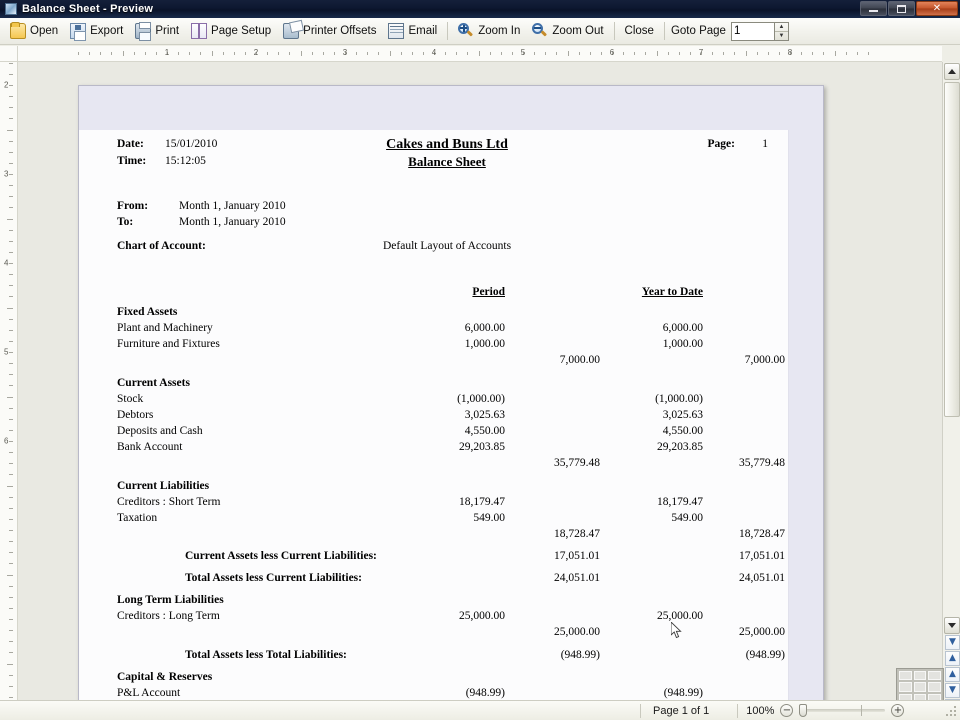  Describe the element at coordinates (447, 679) in the screenshot. I see `section-heading-capital-reserves: Capital & Reserves` at that location.